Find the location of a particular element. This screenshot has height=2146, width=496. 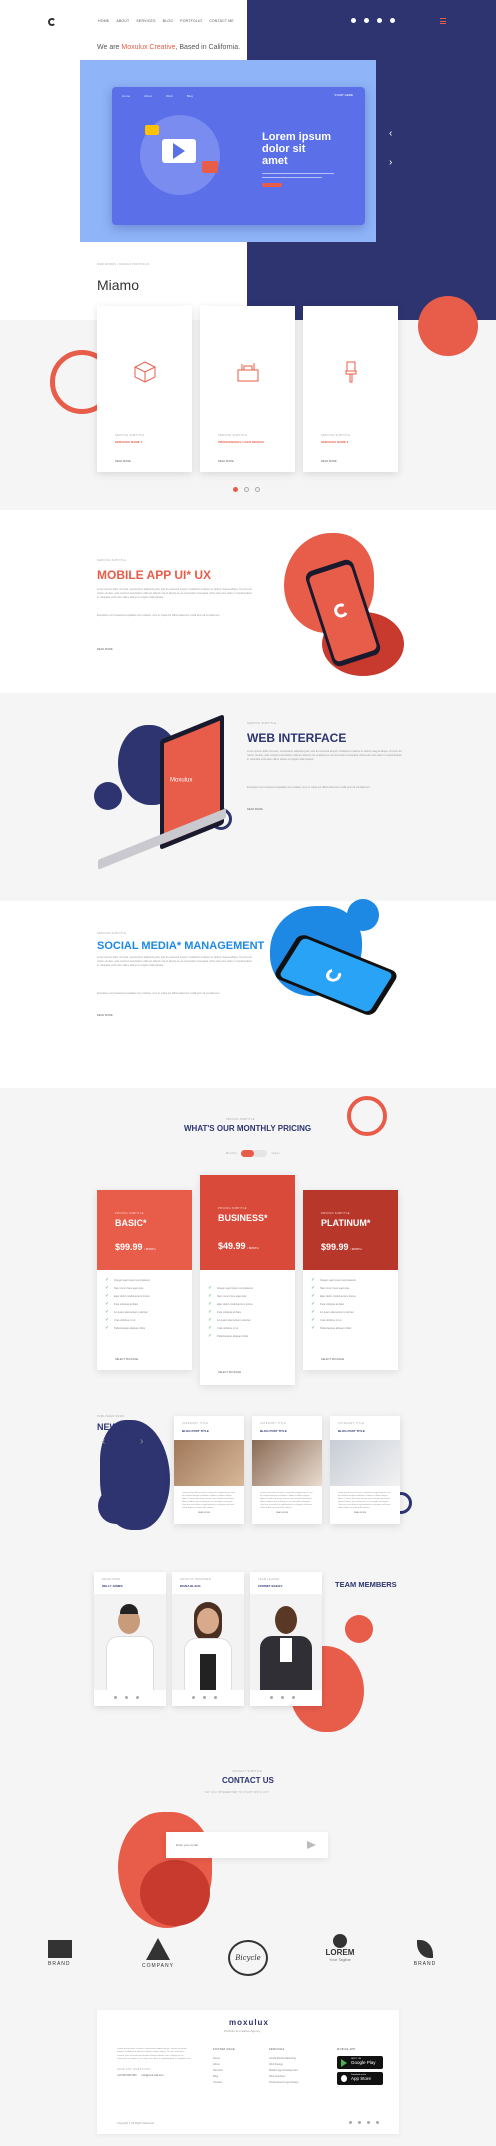

carousel-dot-active is located at coordinates (235, 489).